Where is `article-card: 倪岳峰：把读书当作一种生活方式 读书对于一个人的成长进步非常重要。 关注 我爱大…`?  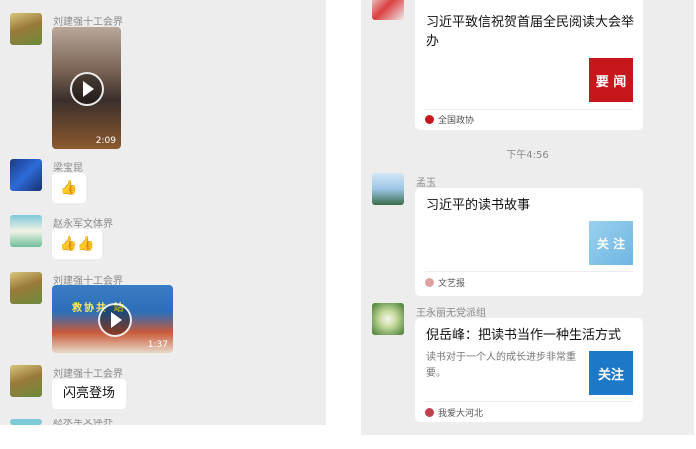 article-card: 倪岳峰：把读书当作一种生活方式 读书对于一个人的成长进步非常重要。 关注 我爱大… is located at coordinates (529, 370).